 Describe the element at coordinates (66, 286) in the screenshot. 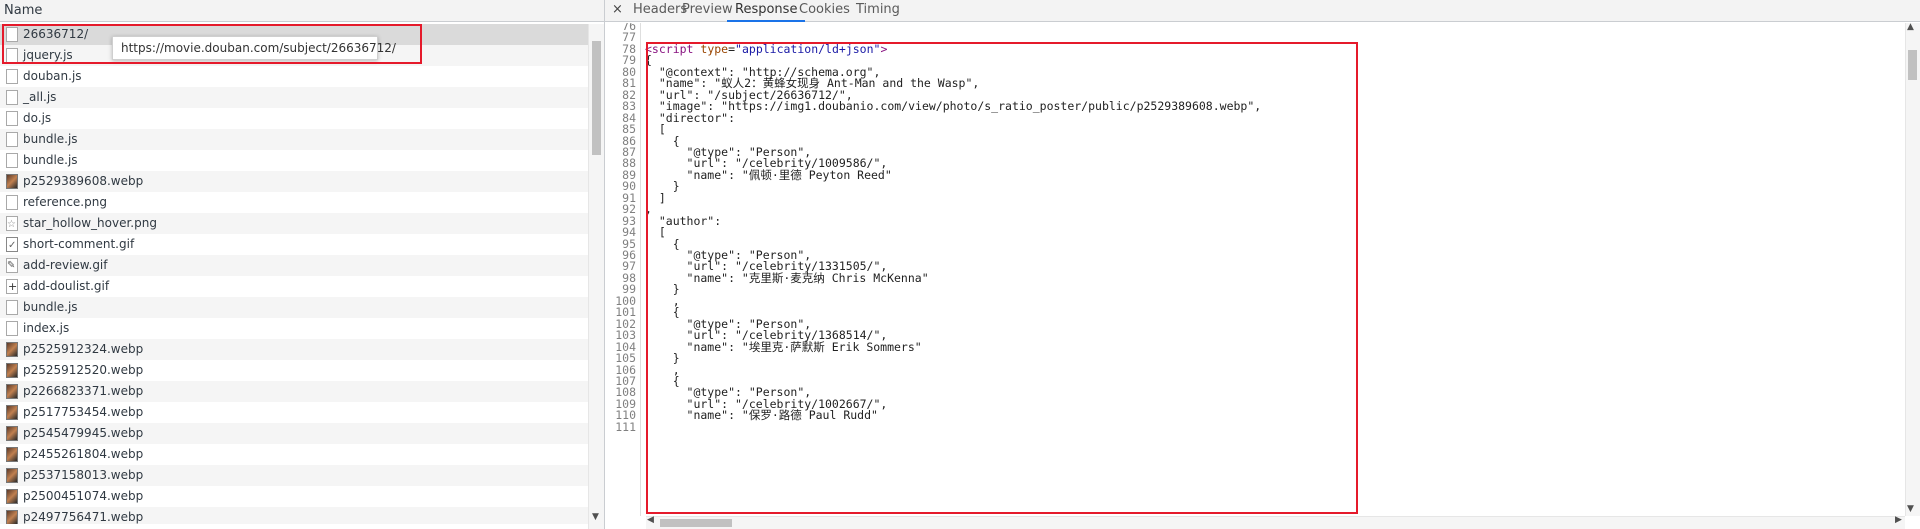

I see `request-name: add-doulist.gif` at that location.